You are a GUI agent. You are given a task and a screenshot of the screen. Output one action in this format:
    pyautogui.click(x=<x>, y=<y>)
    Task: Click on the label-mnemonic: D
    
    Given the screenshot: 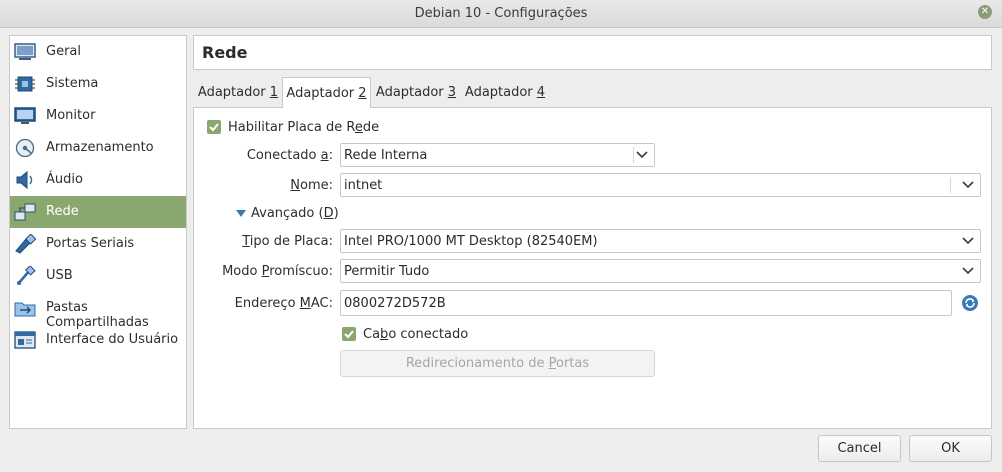 What is the action you would take?
    pyautogui.click(x=328, y=213)
    